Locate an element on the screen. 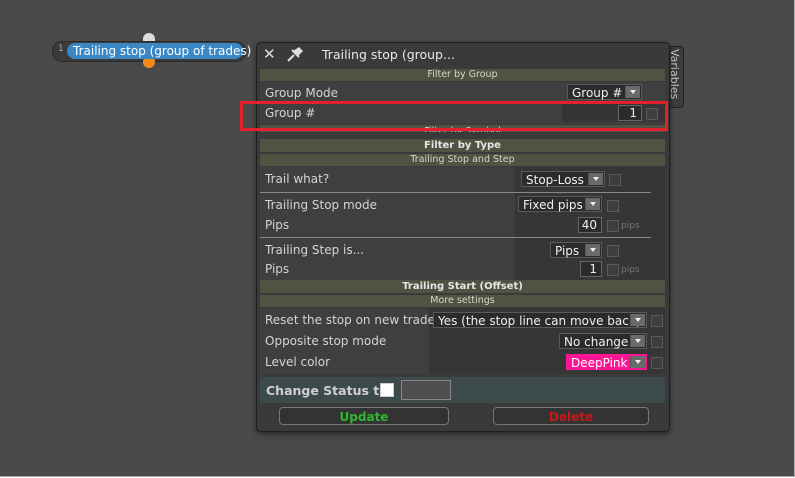  opp-dropdown: No change is located at coordinates (603, 341).